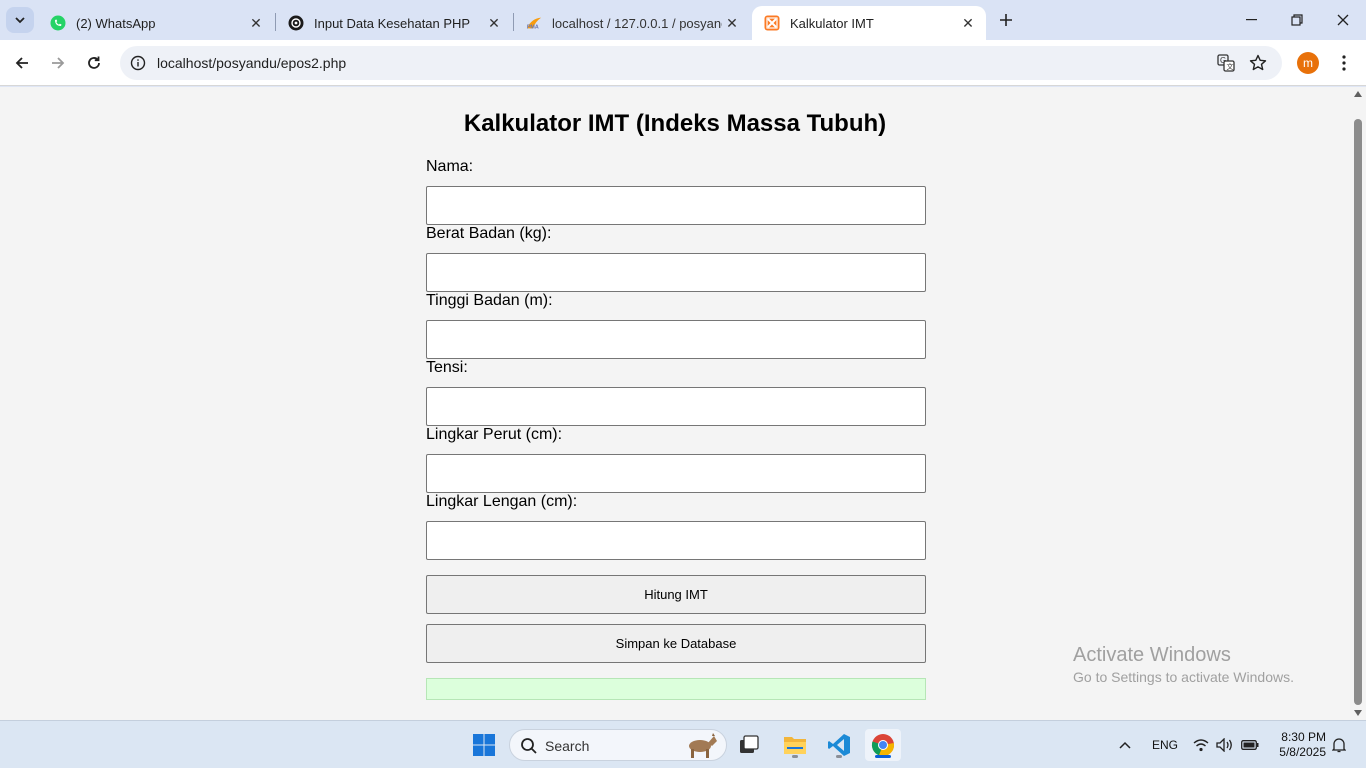 This screenshot has width=1366, height=768. I want to click on arrow-left-icon, so click(21, 63).